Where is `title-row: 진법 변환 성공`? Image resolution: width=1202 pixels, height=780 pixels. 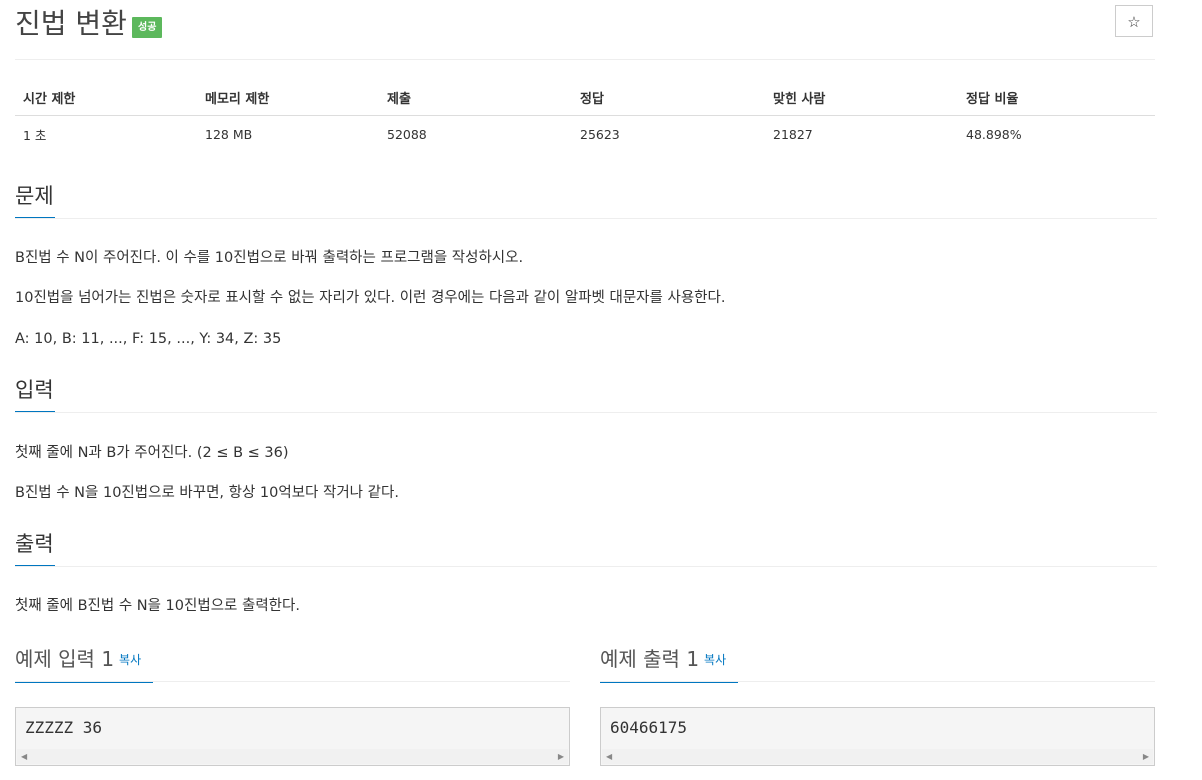 title-row: 진법 변환 성공 is located at coordinates (585, 26).